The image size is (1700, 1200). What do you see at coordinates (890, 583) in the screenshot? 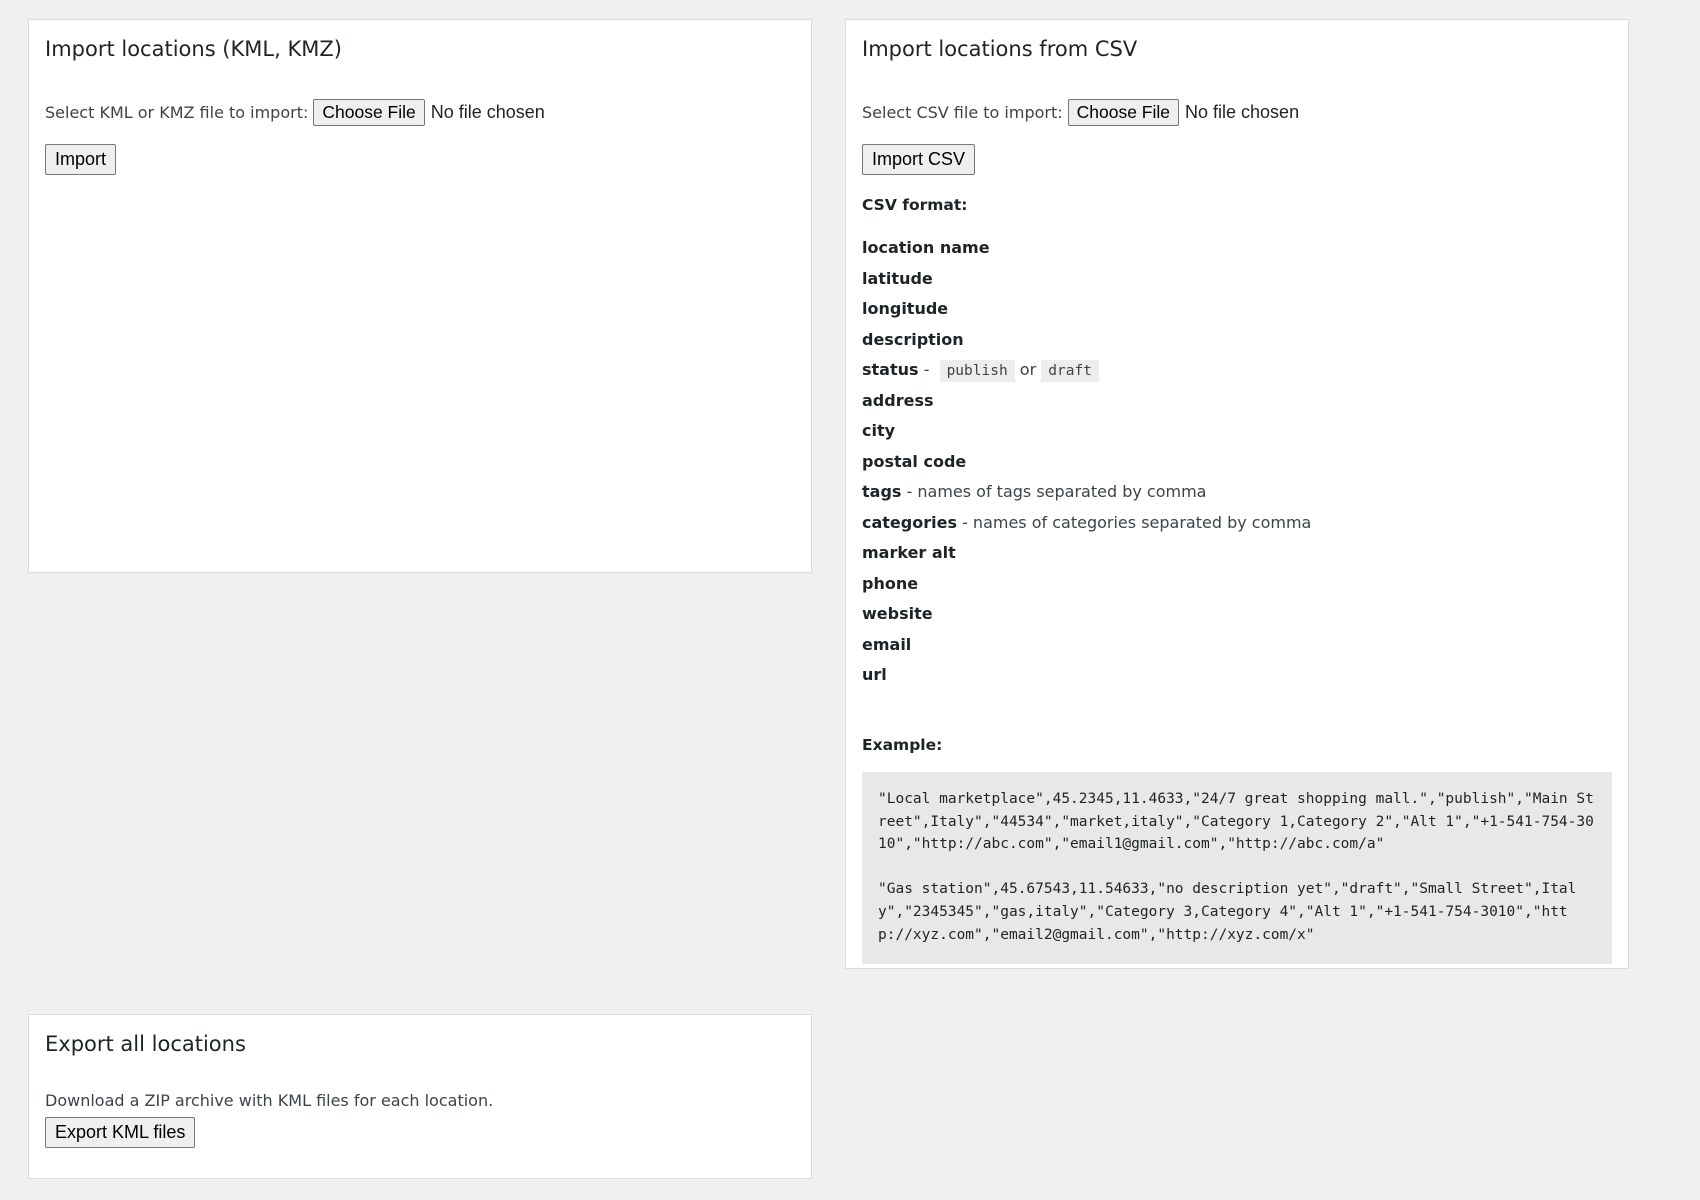
I see `field-name: phone` at bounding box center [890, 583].